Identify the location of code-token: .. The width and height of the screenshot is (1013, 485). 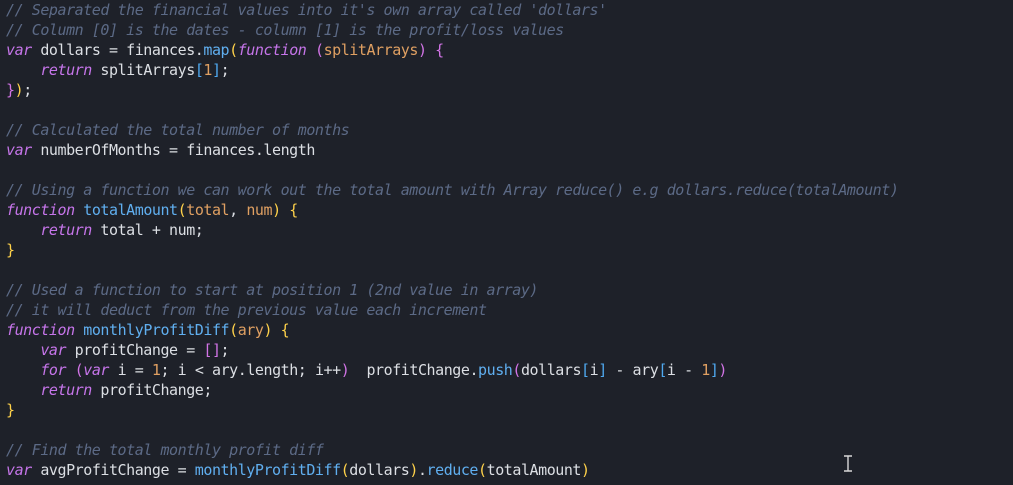
(422, 470).